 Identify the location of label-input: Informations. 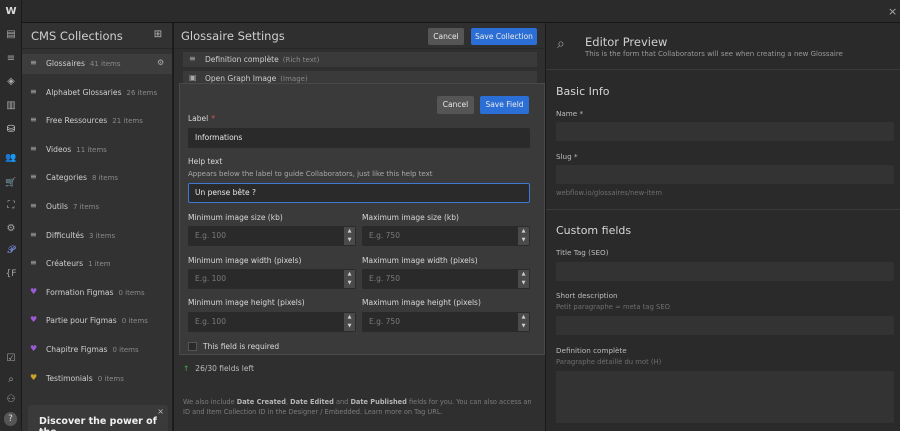
(359, 138).